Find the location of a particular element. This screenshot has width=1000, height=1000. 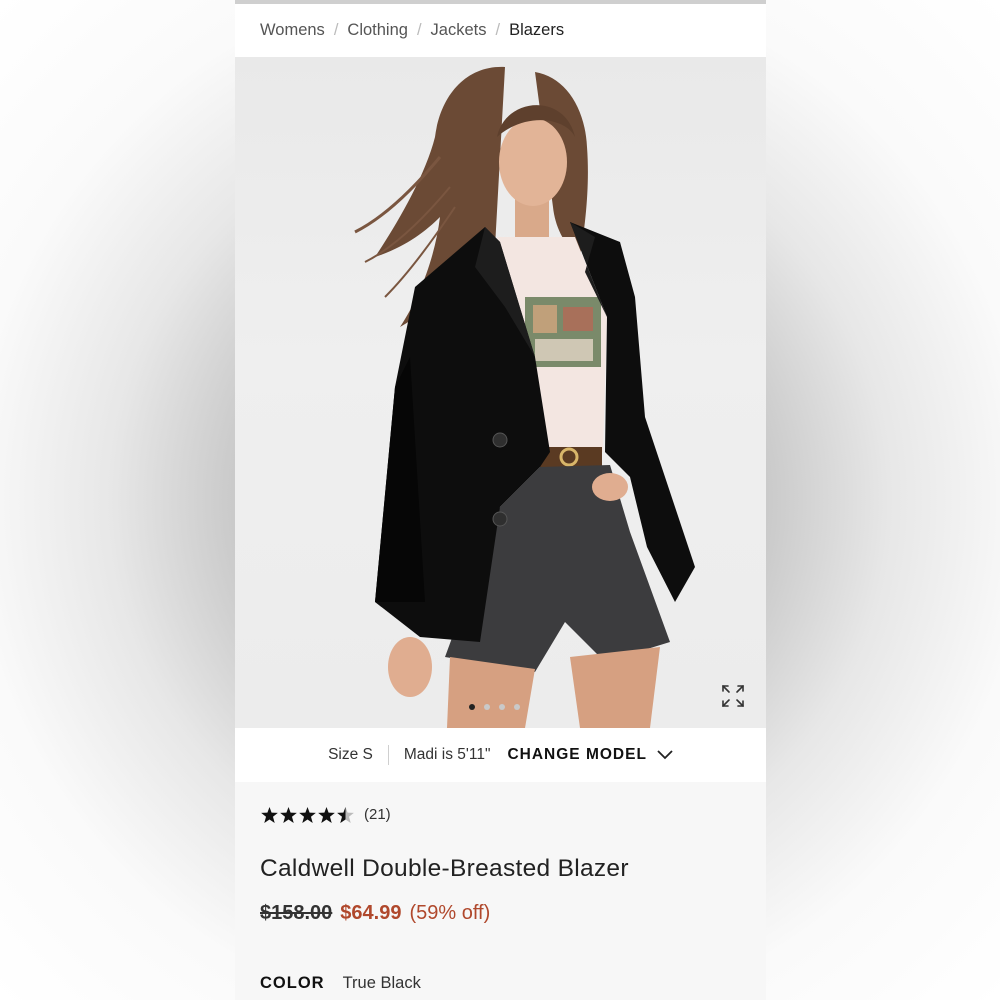

product-rating: (21) is located at coordinates (326, 814).